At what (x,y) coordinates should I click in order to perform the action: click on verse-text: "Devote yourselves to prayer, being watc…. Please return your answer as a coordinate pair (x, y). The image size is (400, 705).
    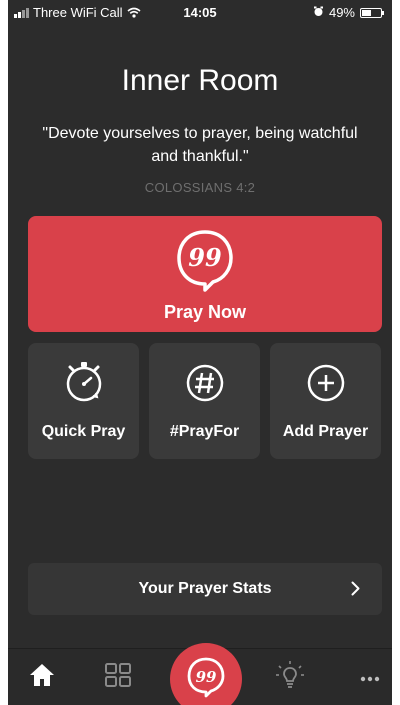
    Looking at the image, I should click on (200, 145).